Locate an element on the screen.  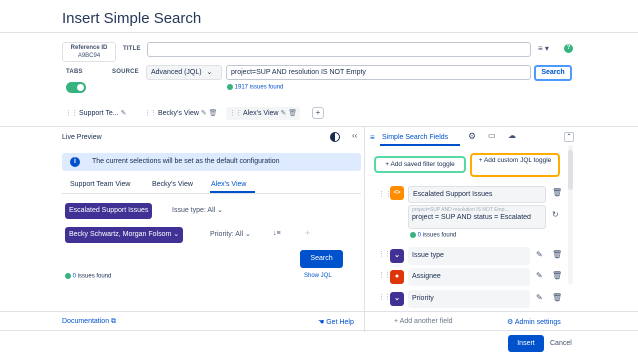
admin-settings-link: ⚙ Admin settings is located at coordinates (534, 322).